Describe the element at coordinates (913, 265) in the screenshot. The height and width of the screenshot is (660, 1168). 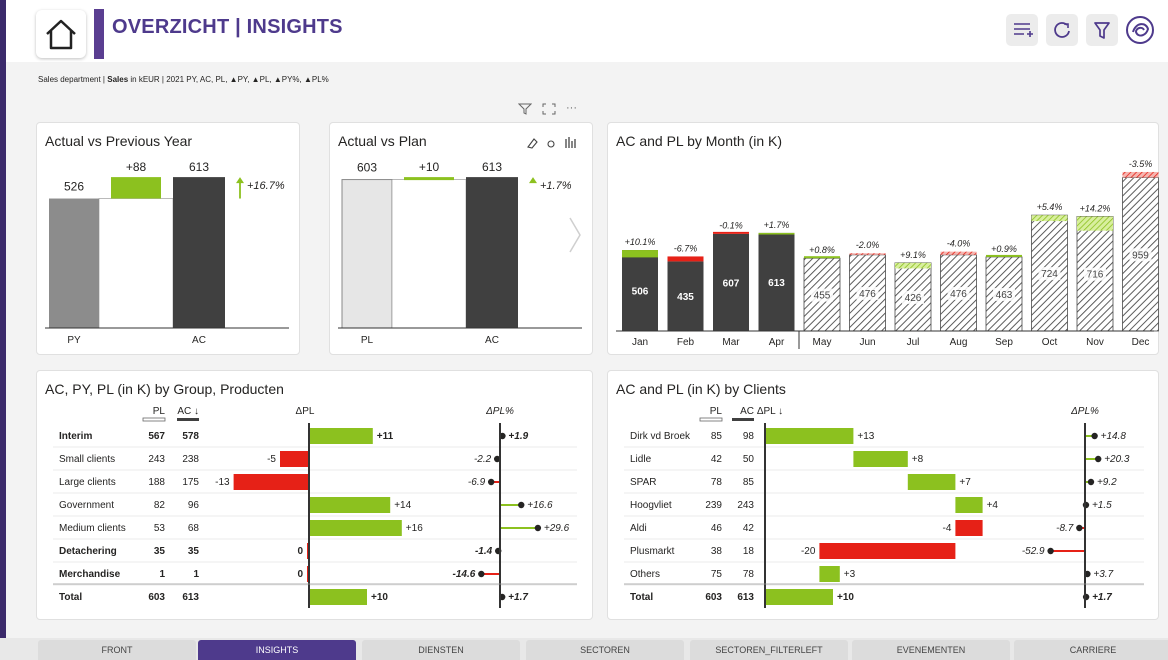
I see `delta-jul` at that location.